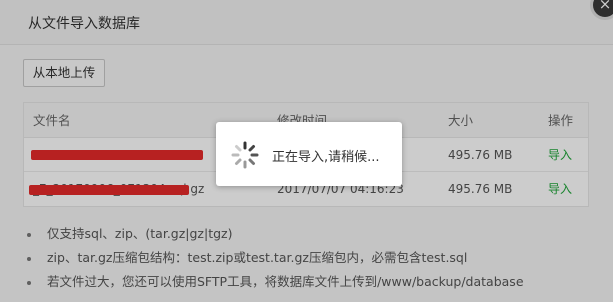  Describe the element at coordinates (245, 155) in the screenshot. I see `spinner-icon` at that location.